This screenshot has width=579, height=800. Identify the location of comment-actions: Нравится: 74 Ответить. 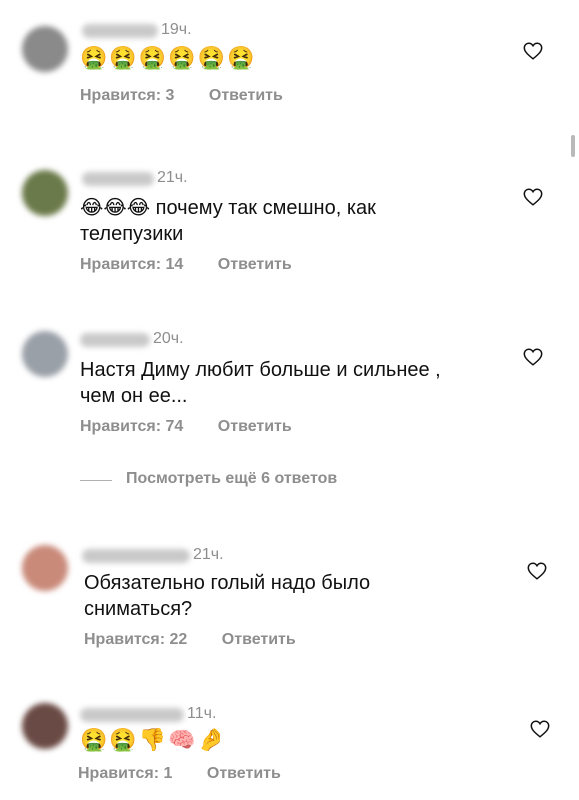
(201, 427).